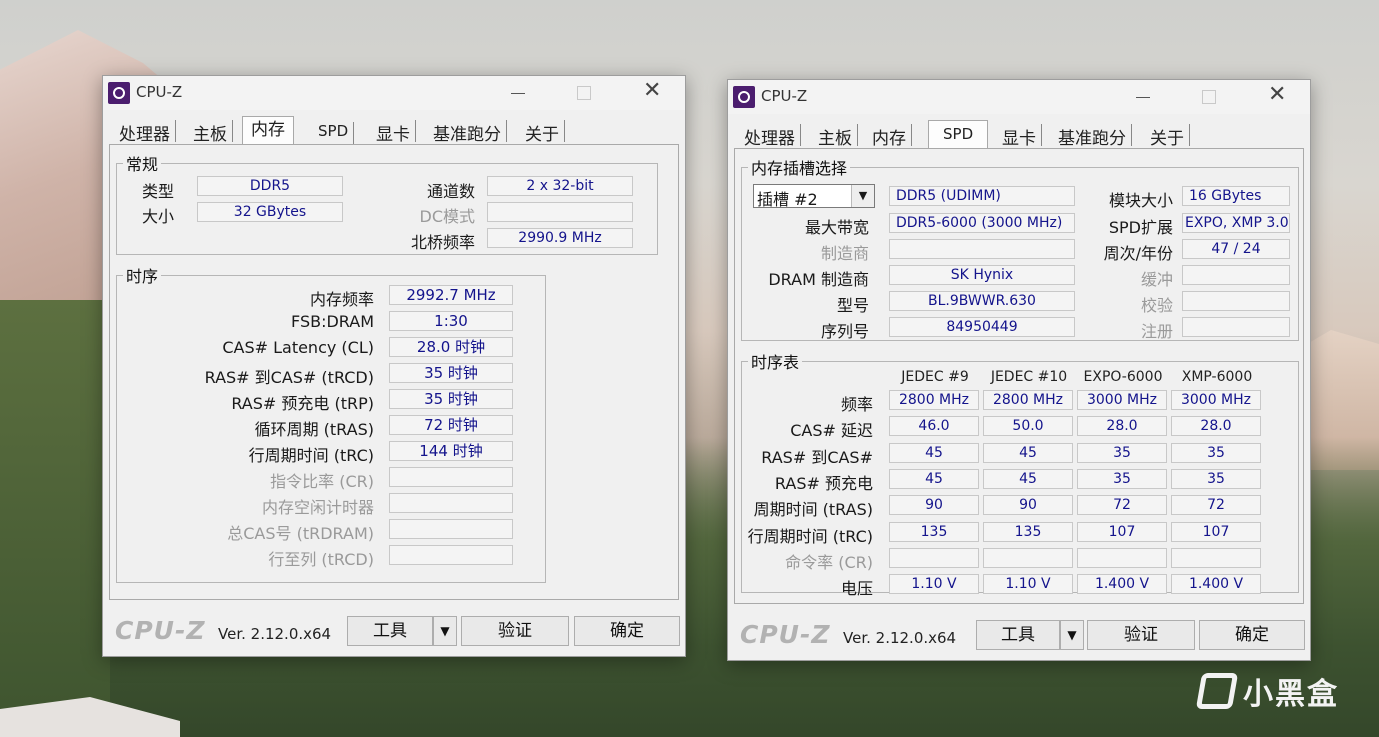  I want to click on timings-legend: 时序, so click(142, 276).